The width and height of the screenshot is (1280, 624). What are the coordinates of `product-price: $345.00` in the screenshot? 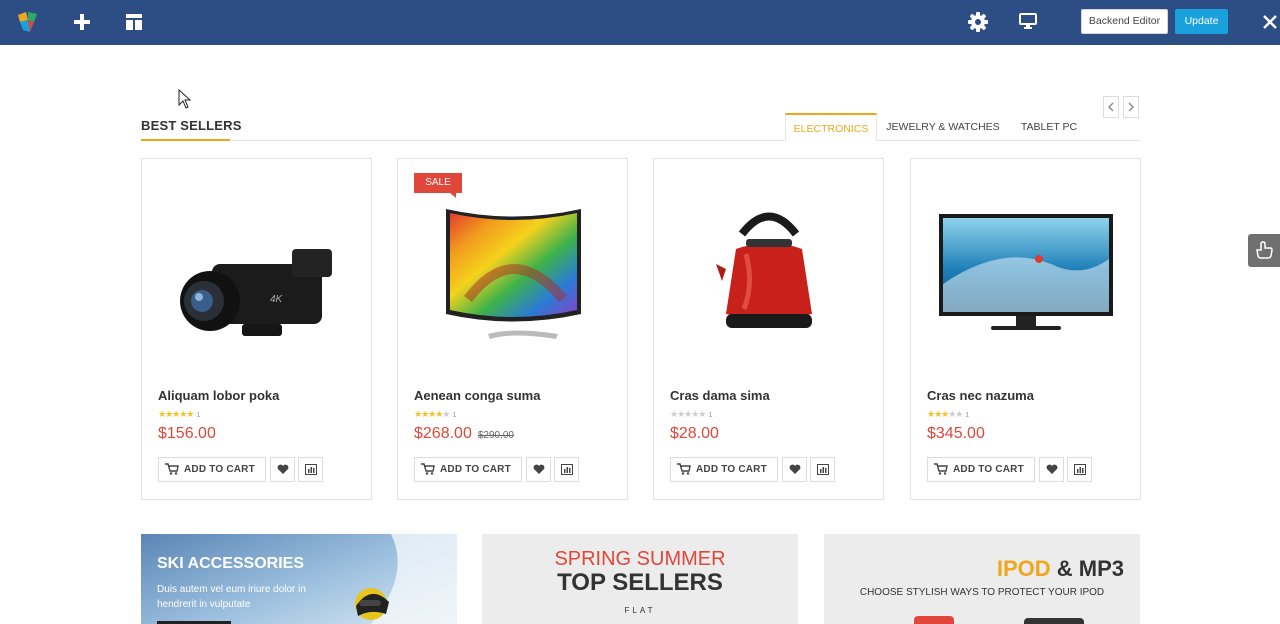 It's located at (956, 433).